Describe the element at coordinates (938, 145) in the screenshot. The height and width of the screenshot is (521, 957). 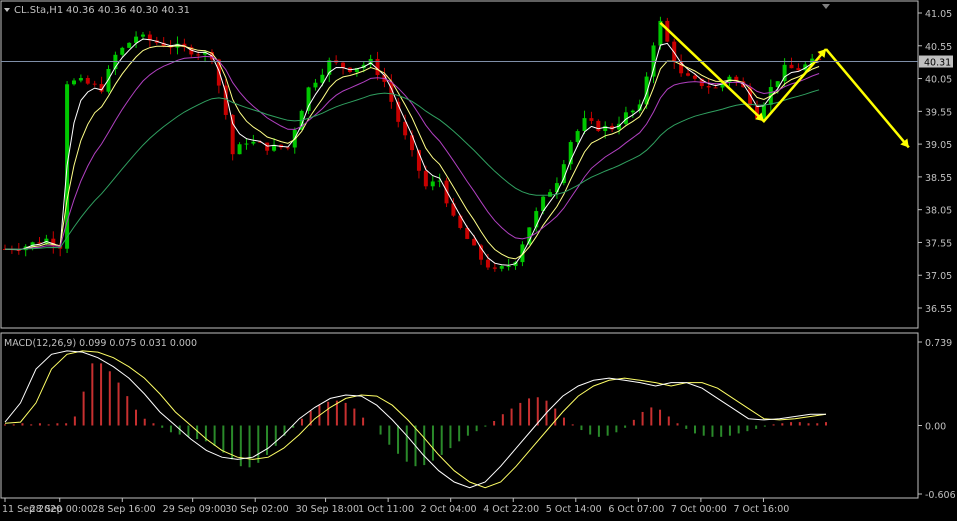
I see `price-tick-label: 39.05` at that location.